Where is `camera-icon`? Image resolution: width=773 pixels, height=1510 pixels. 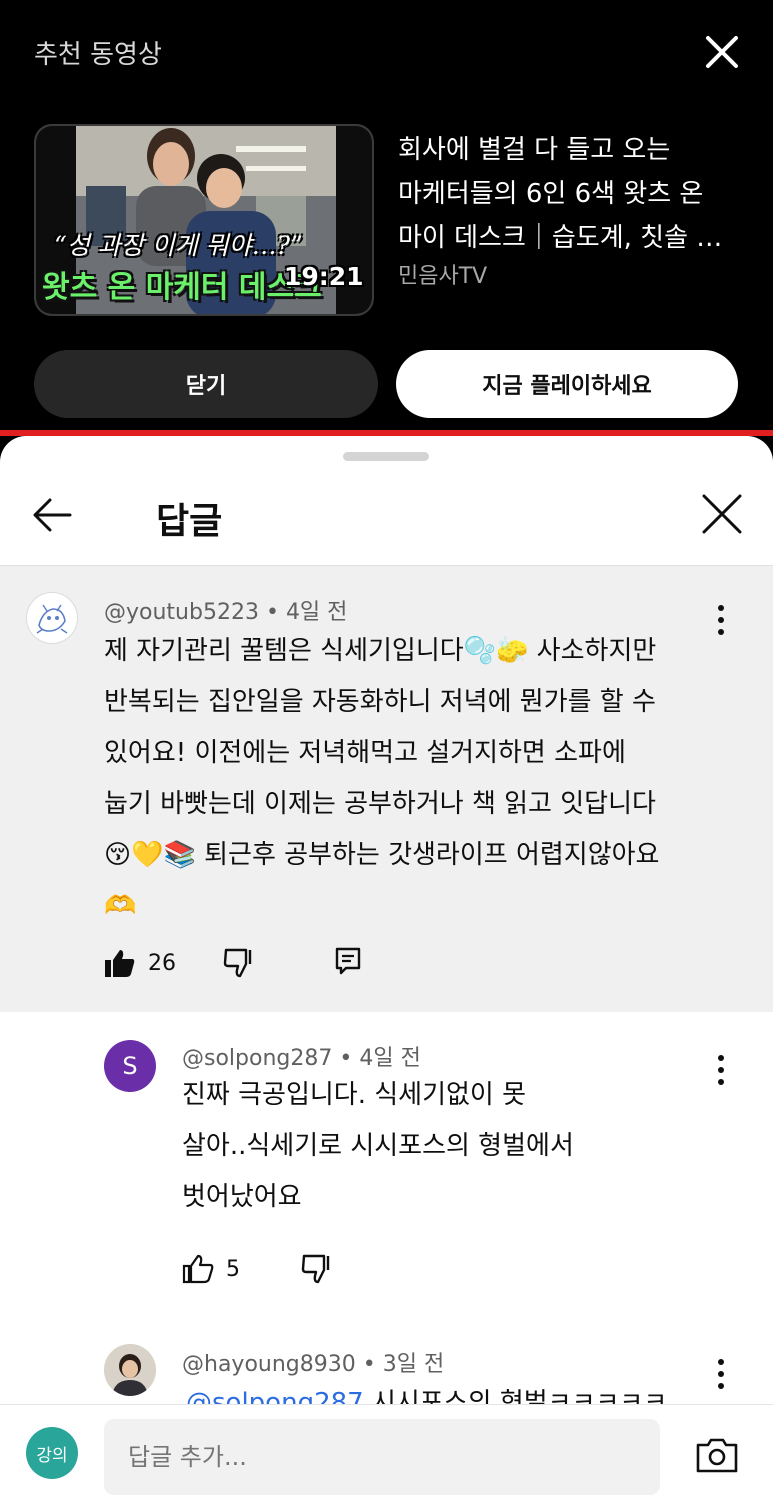
camera-icon is located at coordinates (717, 1456).